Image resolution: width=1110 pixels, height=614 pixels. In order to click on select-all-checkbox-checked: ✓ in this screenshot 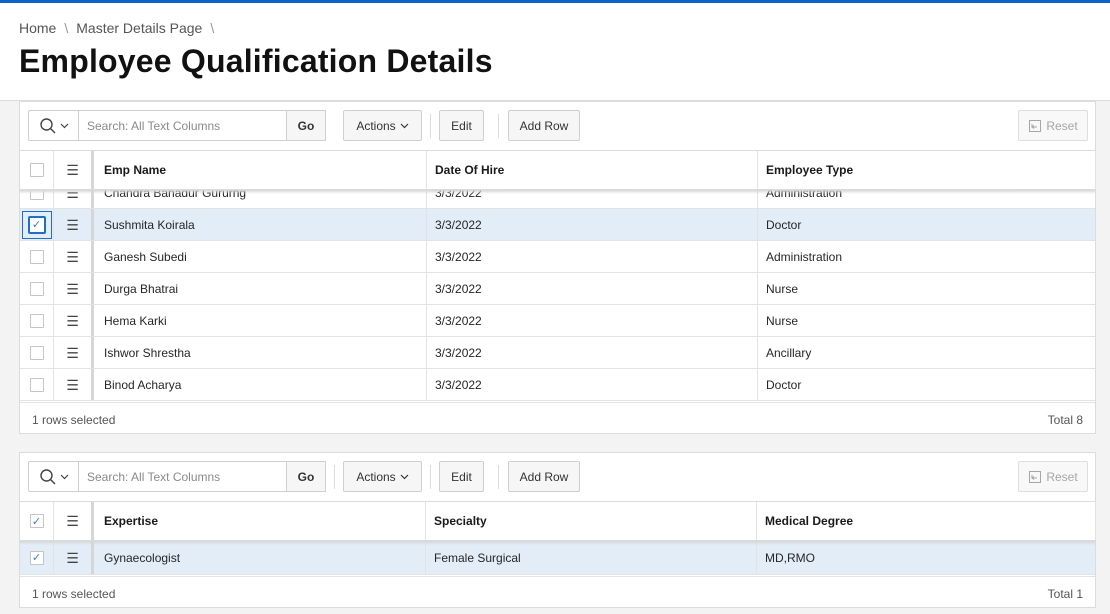, I will do `click(36, 521)`.